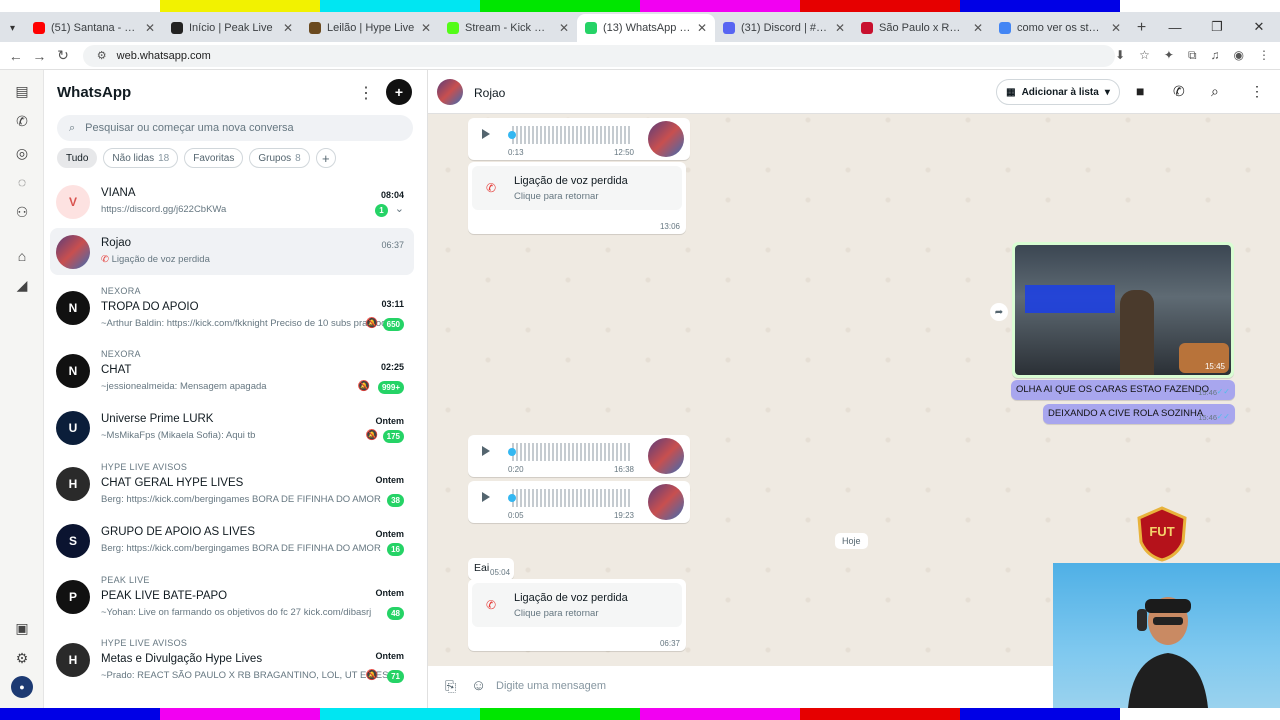 This screenshot has height=720, width=1280. Describe the element at coordinates (22, 285) in the screenshot. I see `ads-icon: ◢` at that location.